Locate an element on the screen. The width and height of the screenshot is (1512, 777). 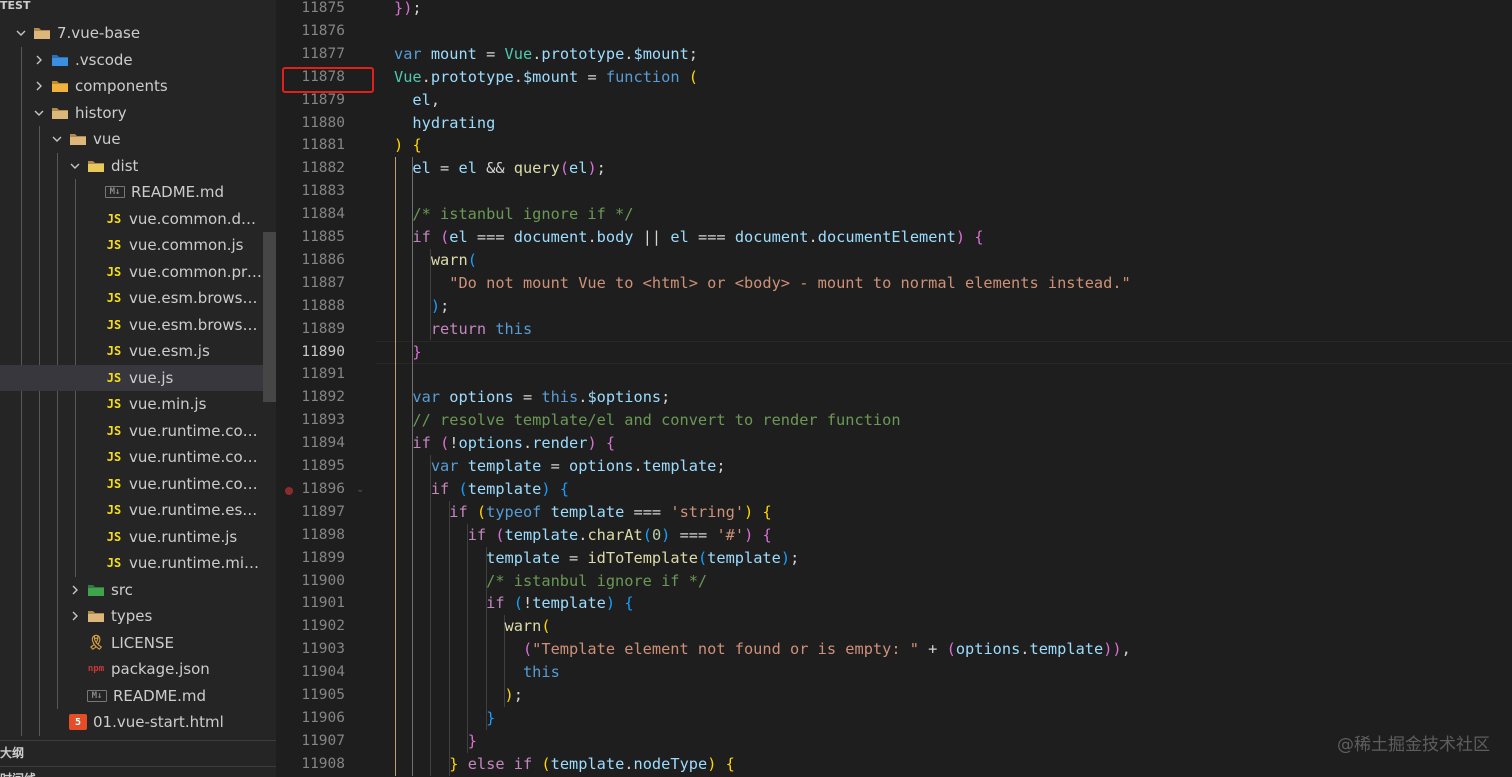
line-number: 11879 is located at coordinates (310, 100).